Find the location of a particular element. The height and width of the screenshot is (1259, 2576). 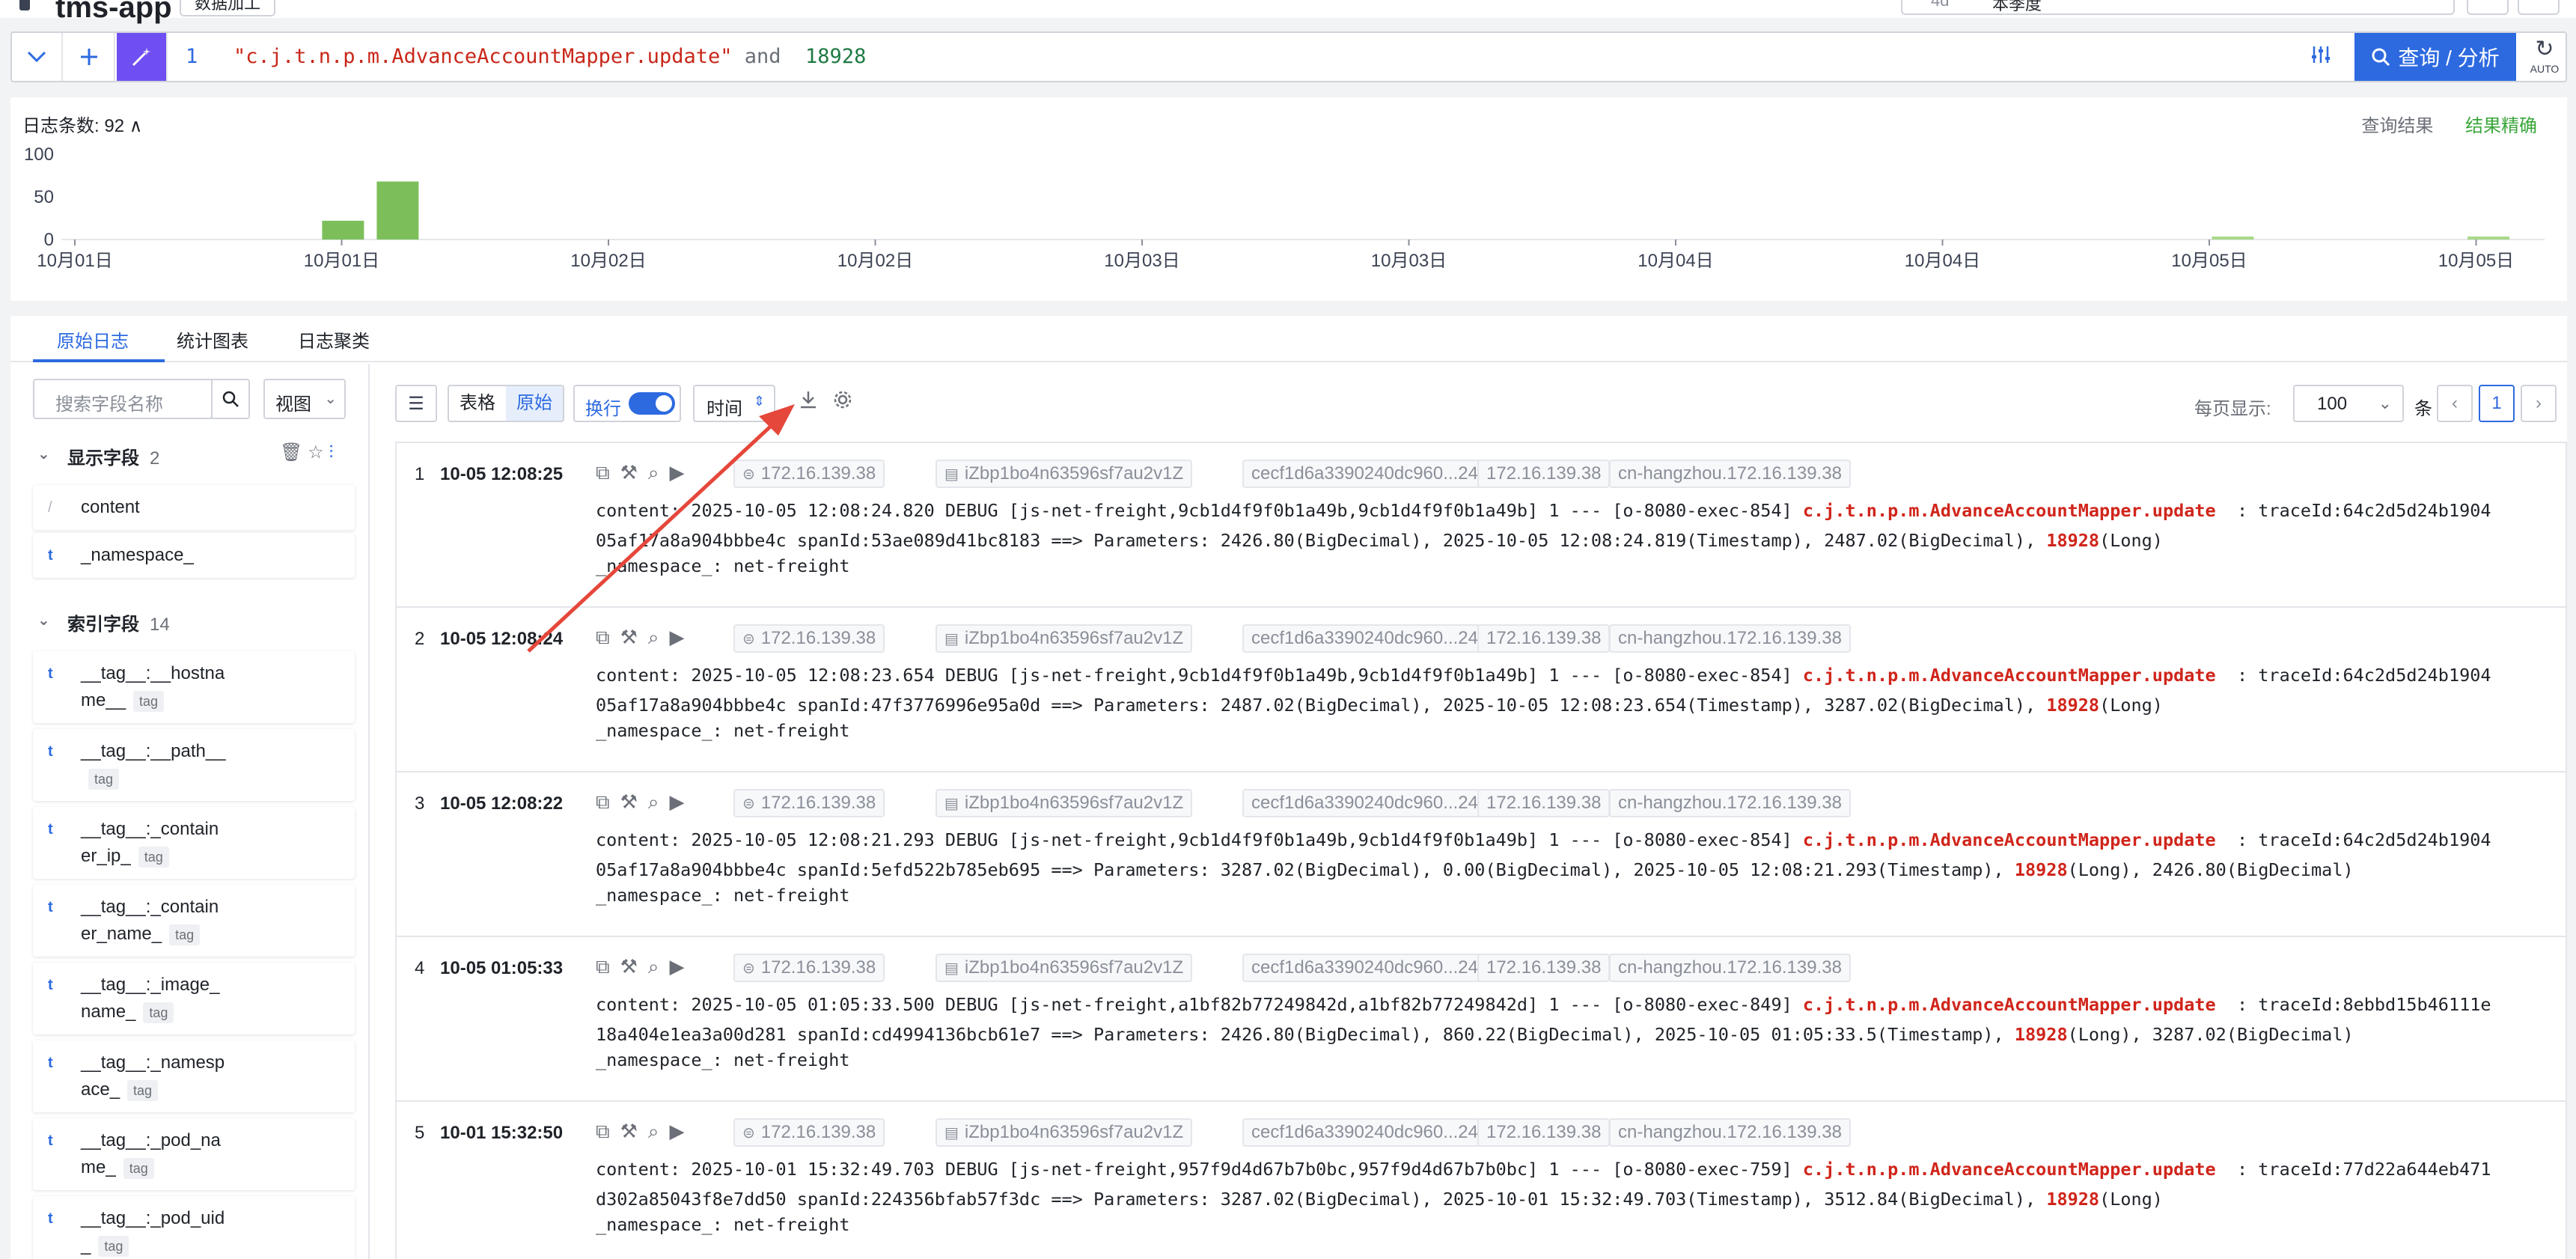

query-result-link: 查询结果 is located at coordinates (2397, 126).